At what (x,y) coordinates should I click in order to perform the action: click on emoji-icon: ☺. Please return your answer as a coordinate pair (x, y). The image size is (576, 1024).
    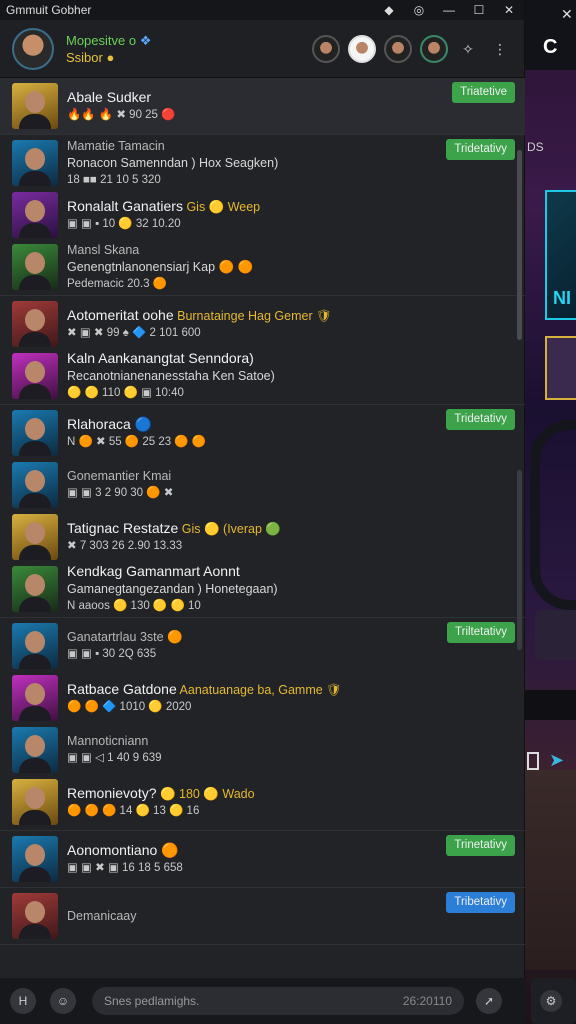
    Looking at the image, I should click on (63, 1001).